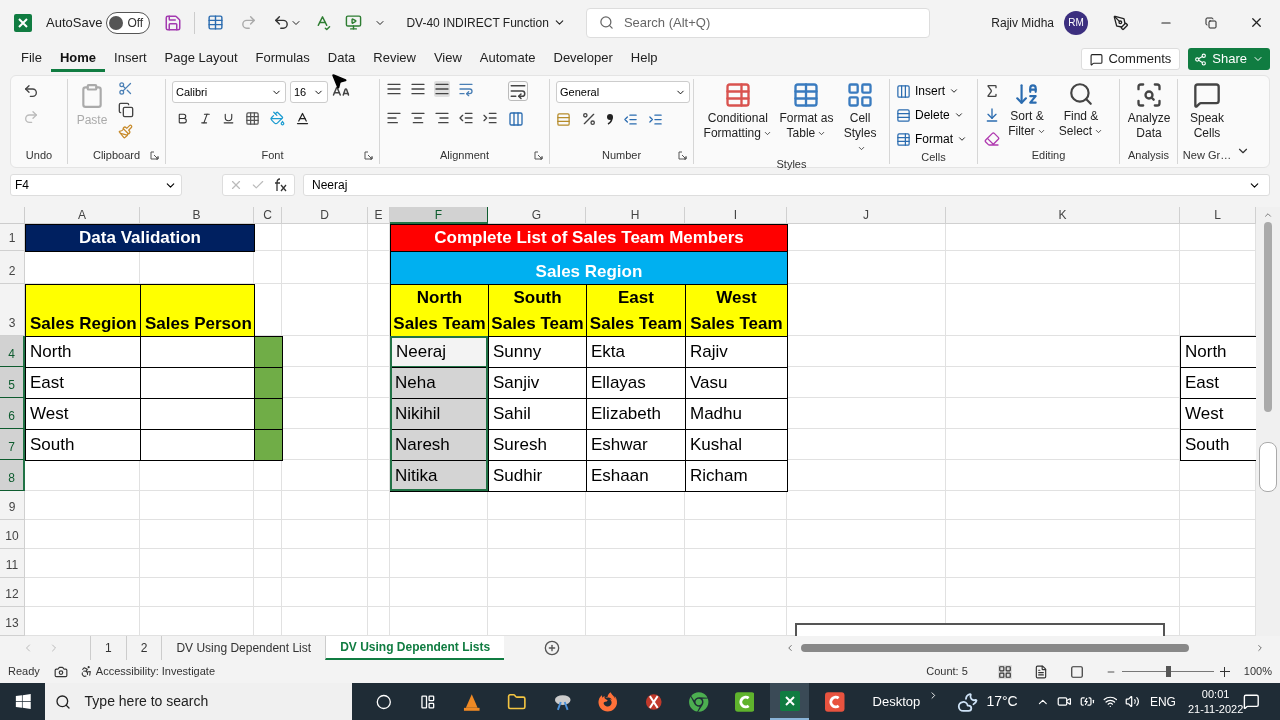 This screenshot has height=720, width=1280. I want to click on column-header: E, so click(379, 215).